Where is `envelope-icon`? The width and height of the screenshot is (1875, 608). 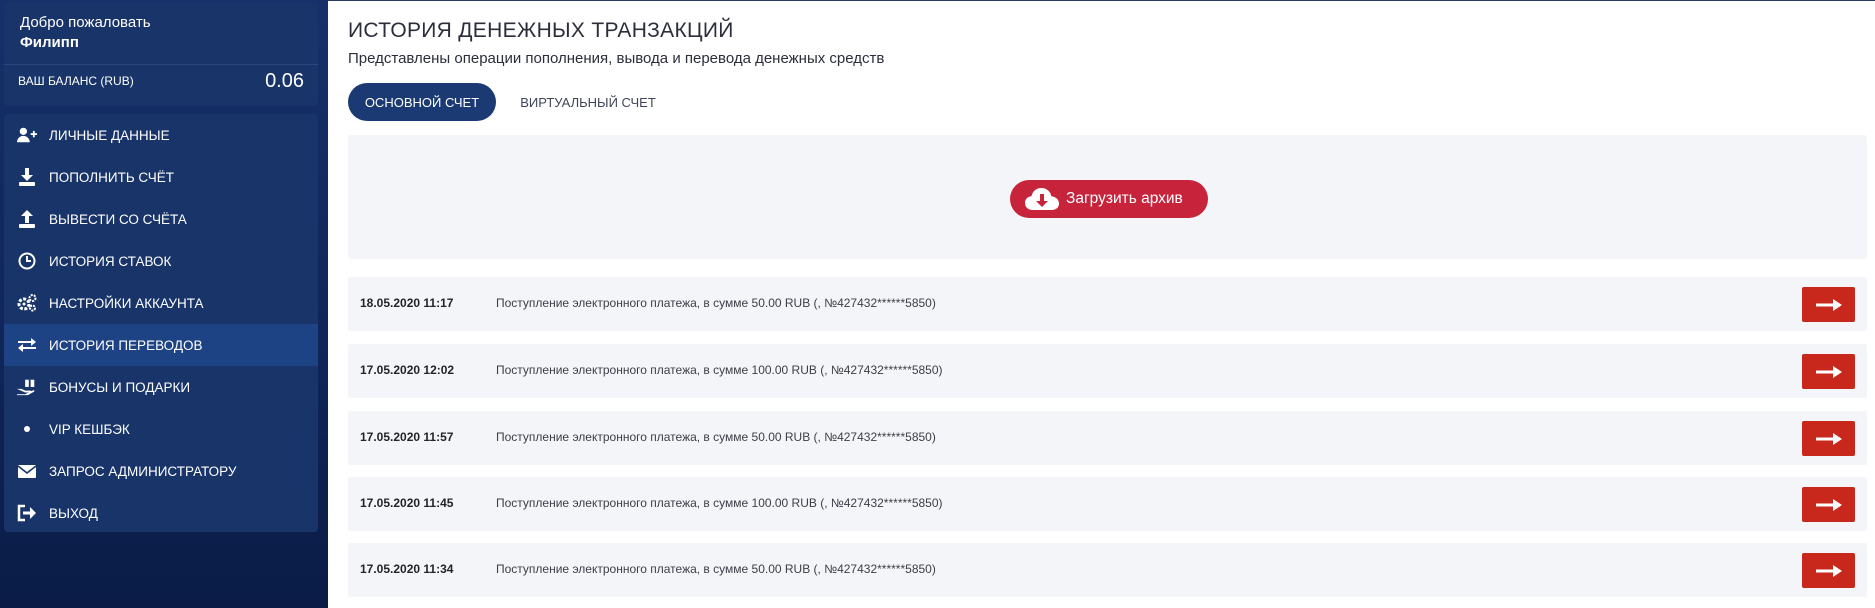 envelope-icon is located at coordinates (27, 471).